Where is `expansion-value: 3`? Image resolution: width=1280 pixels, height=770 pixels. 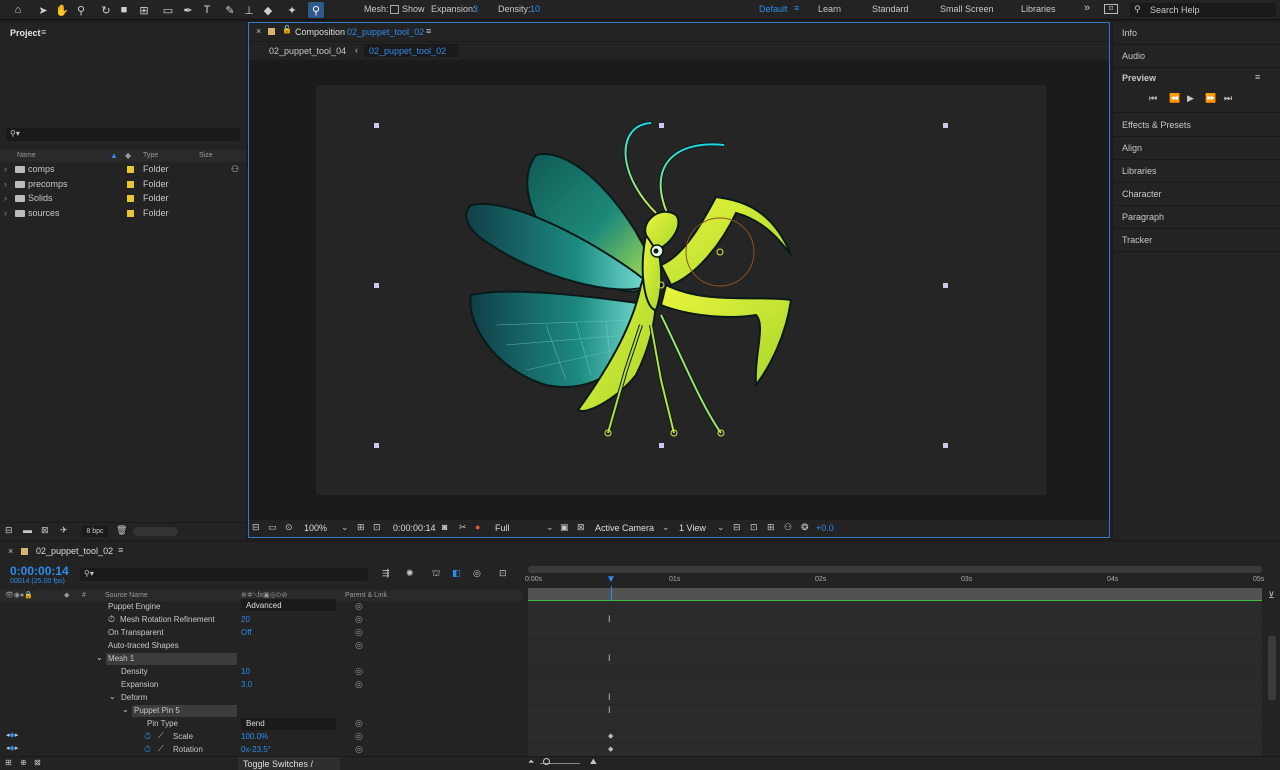 expansion-value: 3 is located at coordinates (475, 9).